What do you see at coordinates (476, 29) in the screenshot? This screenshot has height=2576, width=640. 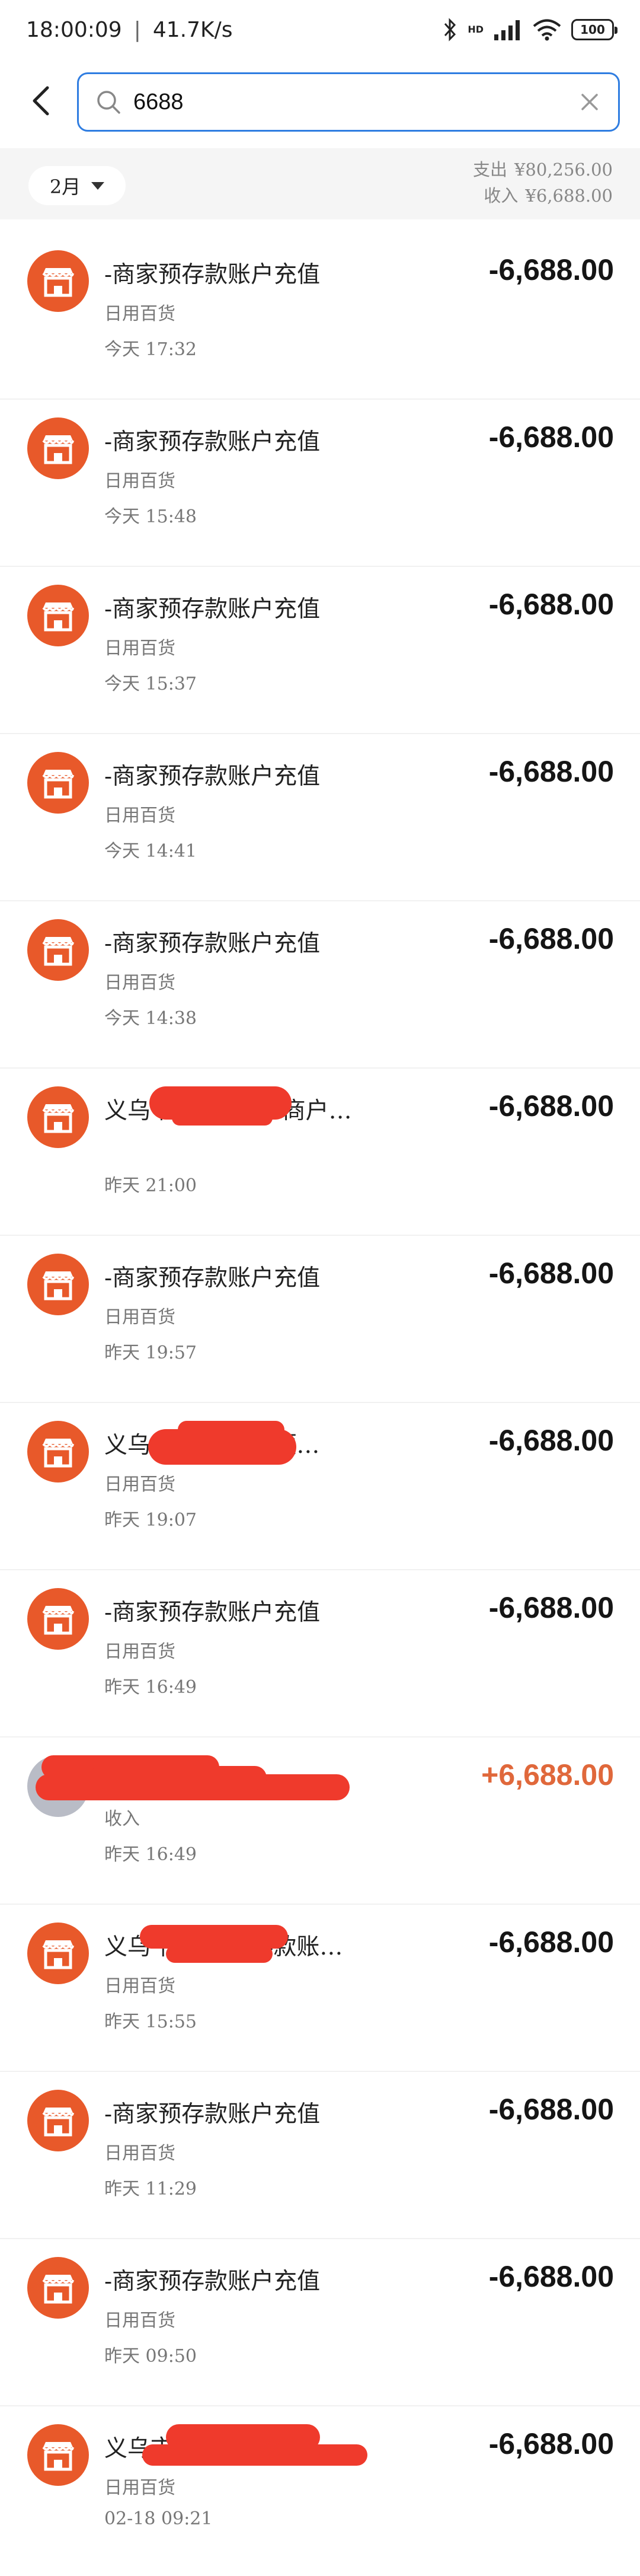 I see `hd-badge: HD` at bounding box center [476, 29].